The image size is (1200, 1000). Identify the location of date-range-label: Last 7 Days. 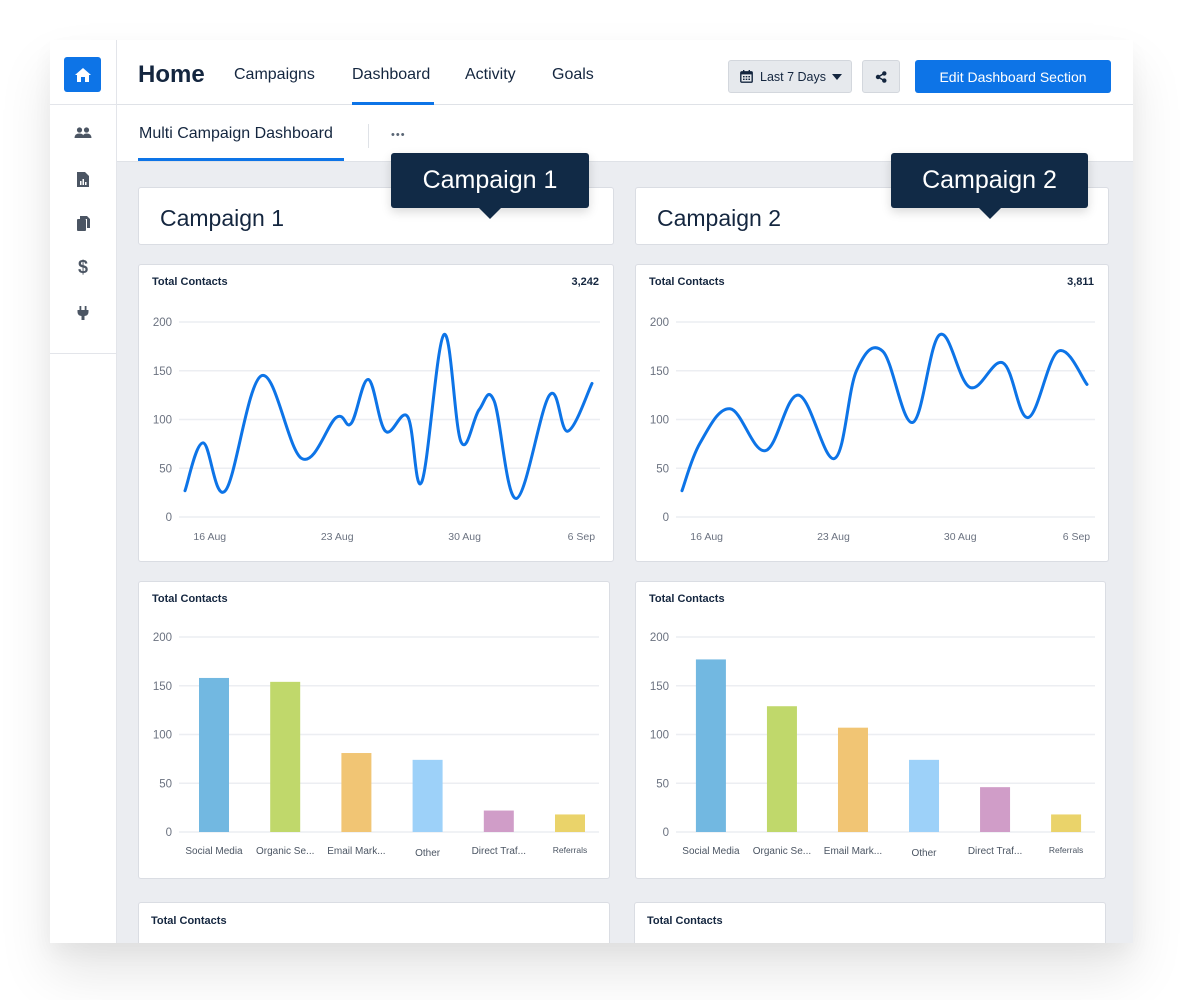
(793, 76).